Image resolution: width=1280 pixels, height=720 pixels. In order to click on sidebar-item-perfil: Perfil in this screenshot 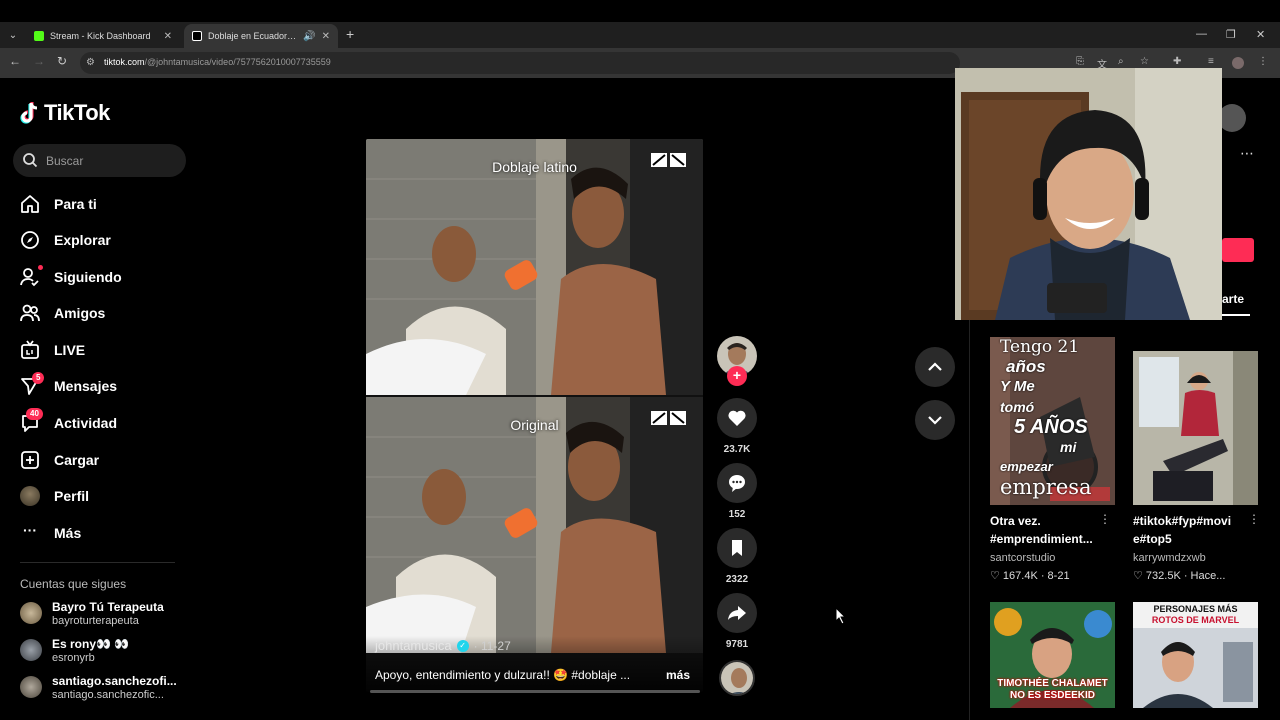, I will do `click(100, 496)`.